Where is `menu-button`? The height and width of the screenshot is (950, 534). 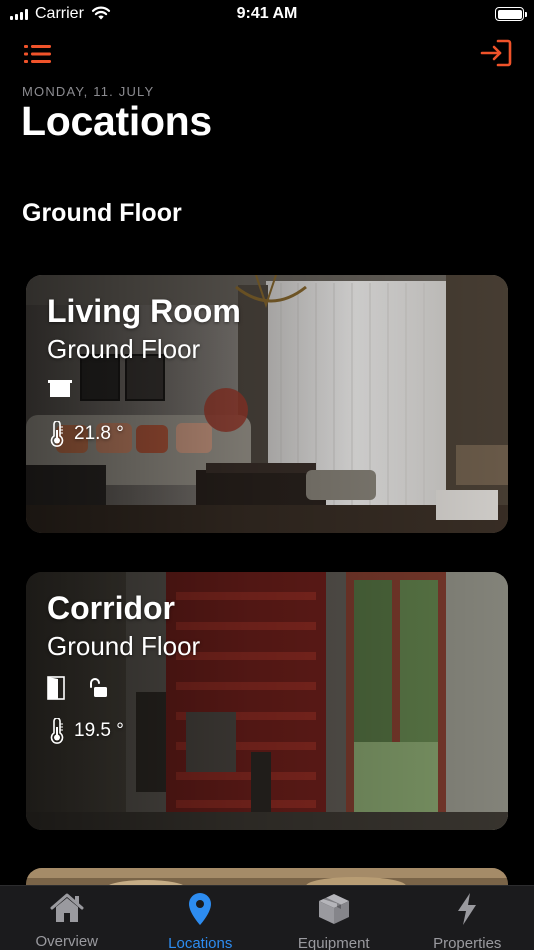
menu-button is located at coordinates (38, 54).